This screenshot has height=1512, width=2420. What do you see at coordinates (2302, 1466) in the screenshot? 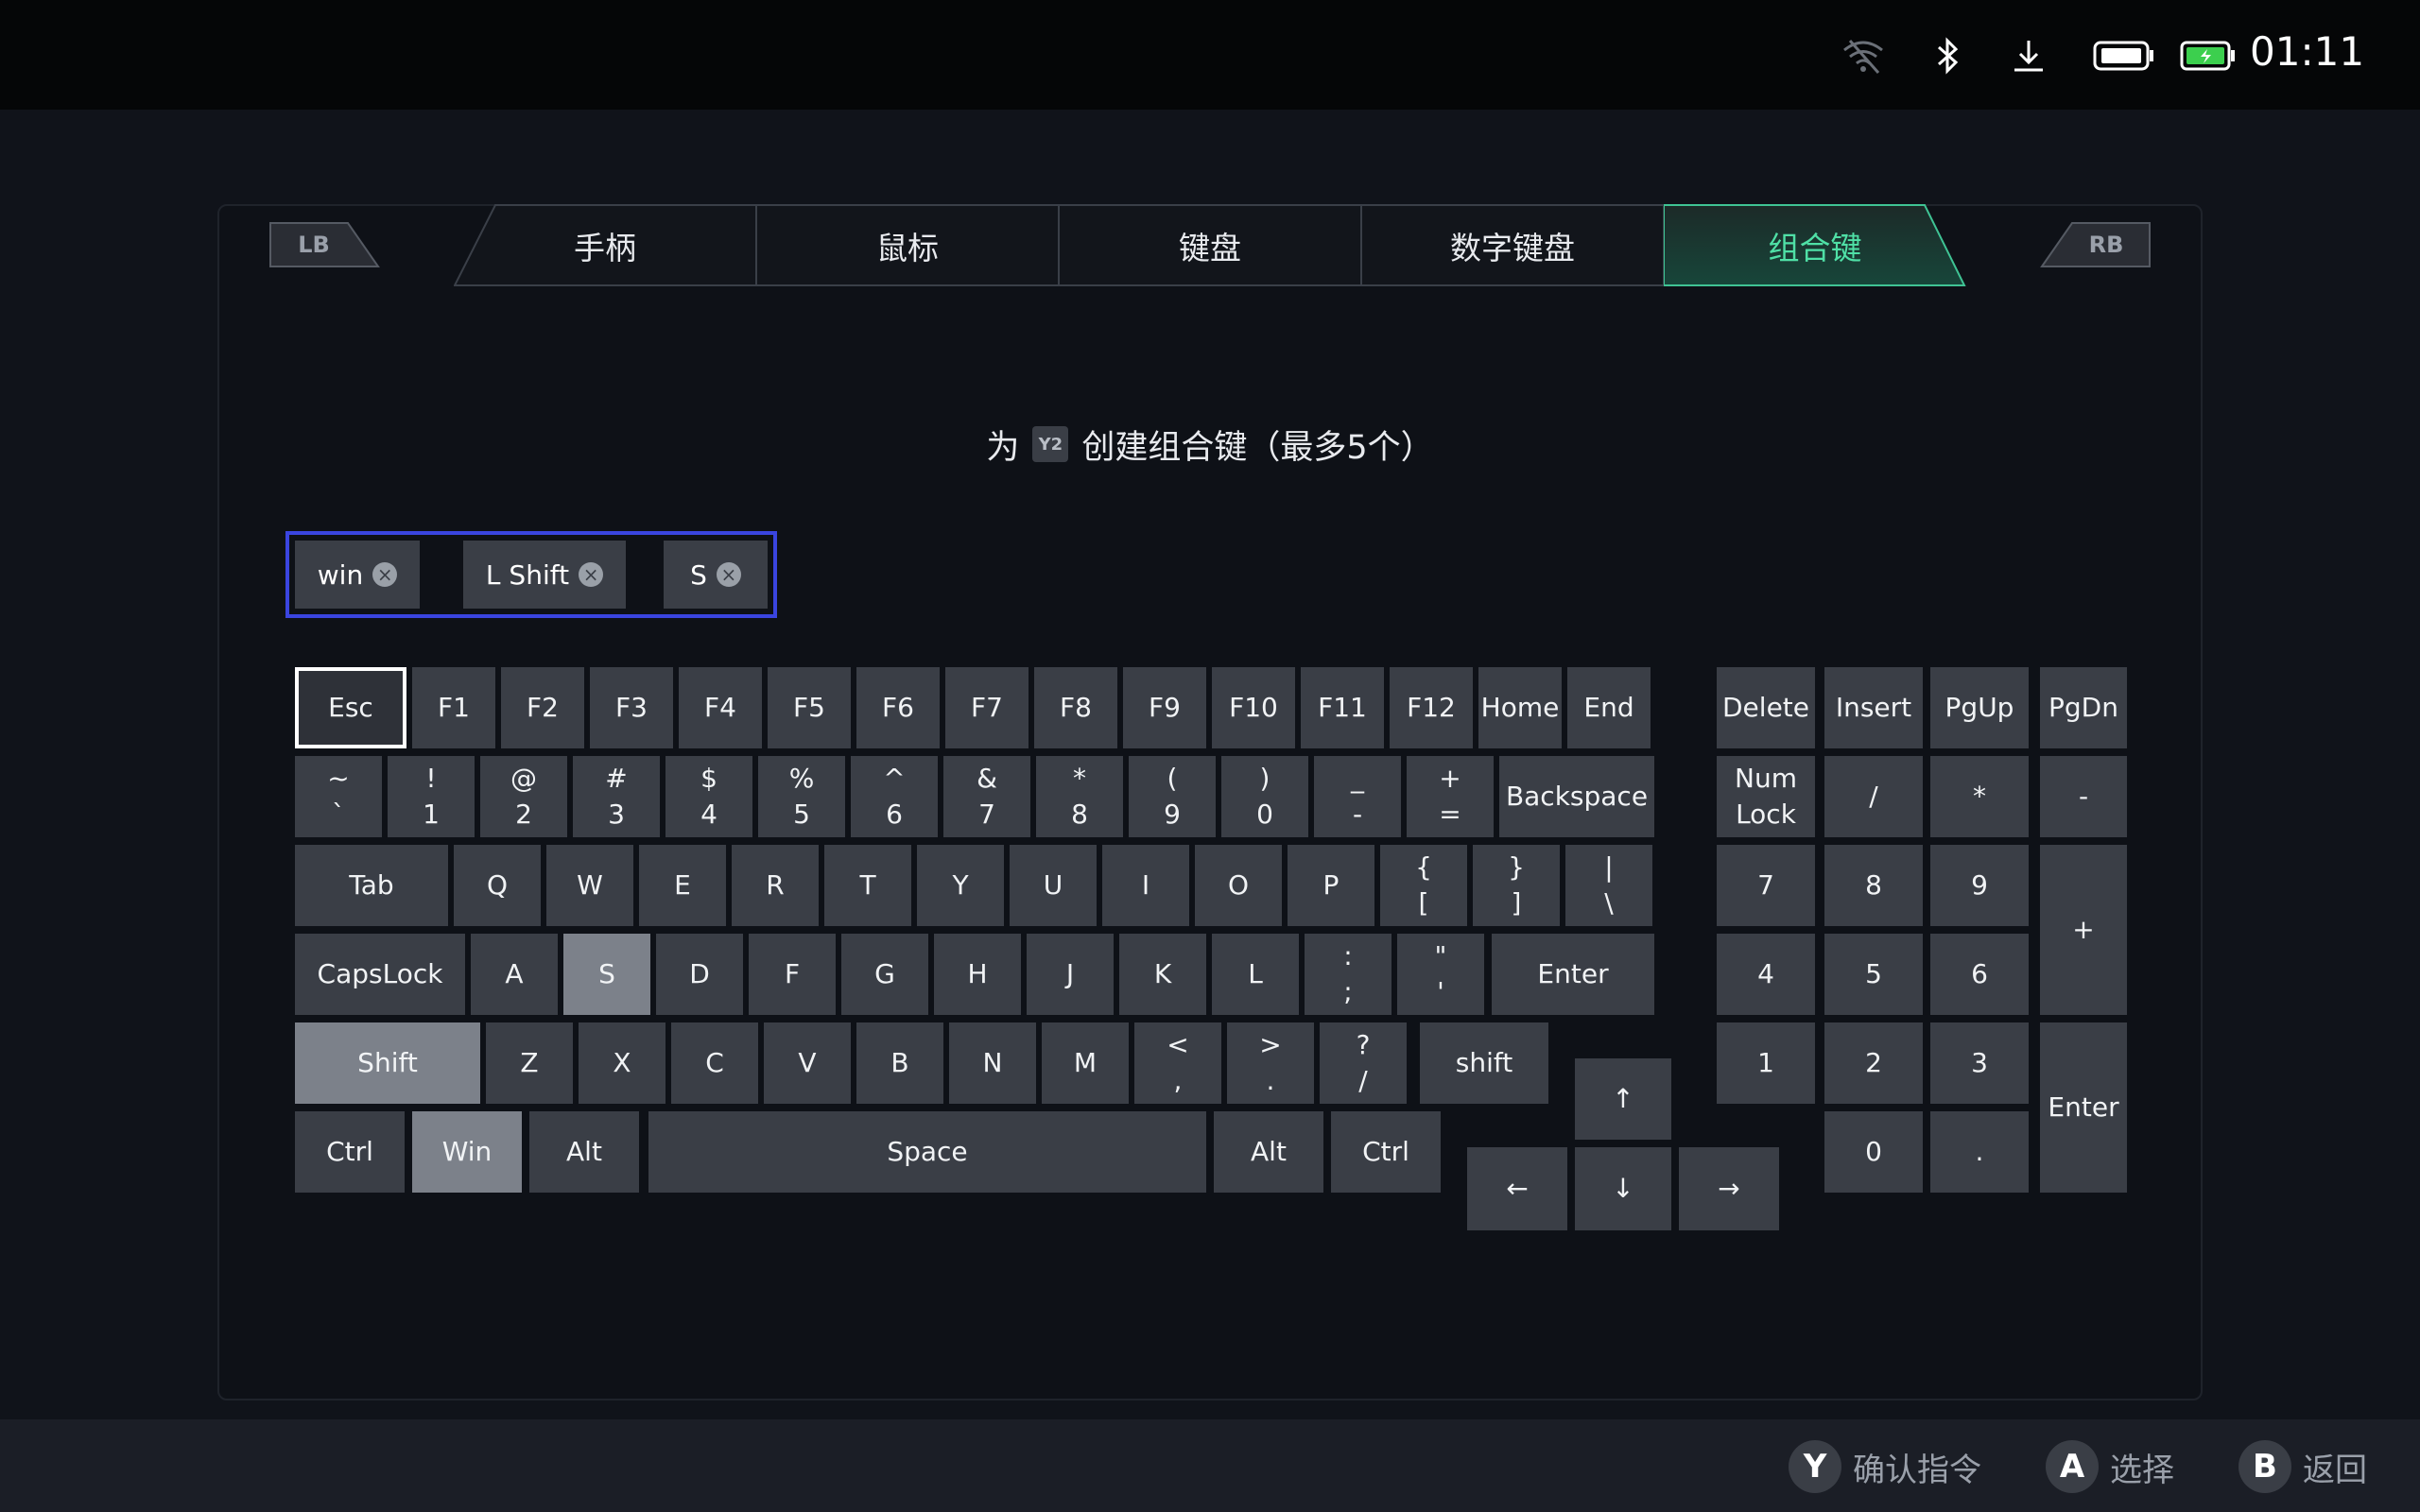
I see `hint-back: B 返回` at bounding box center [2302, 1466].